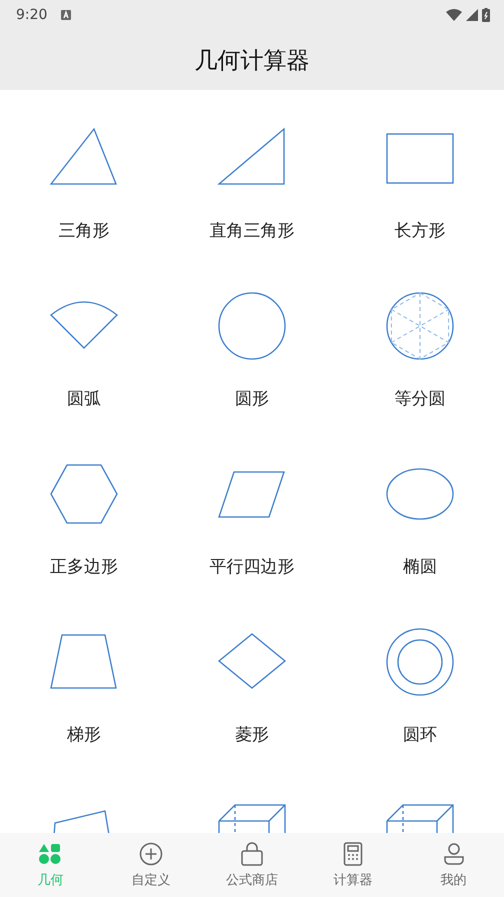 The width and height of the screenshot is (504, 897). I want to click on signal-icon, so click(472, 15).